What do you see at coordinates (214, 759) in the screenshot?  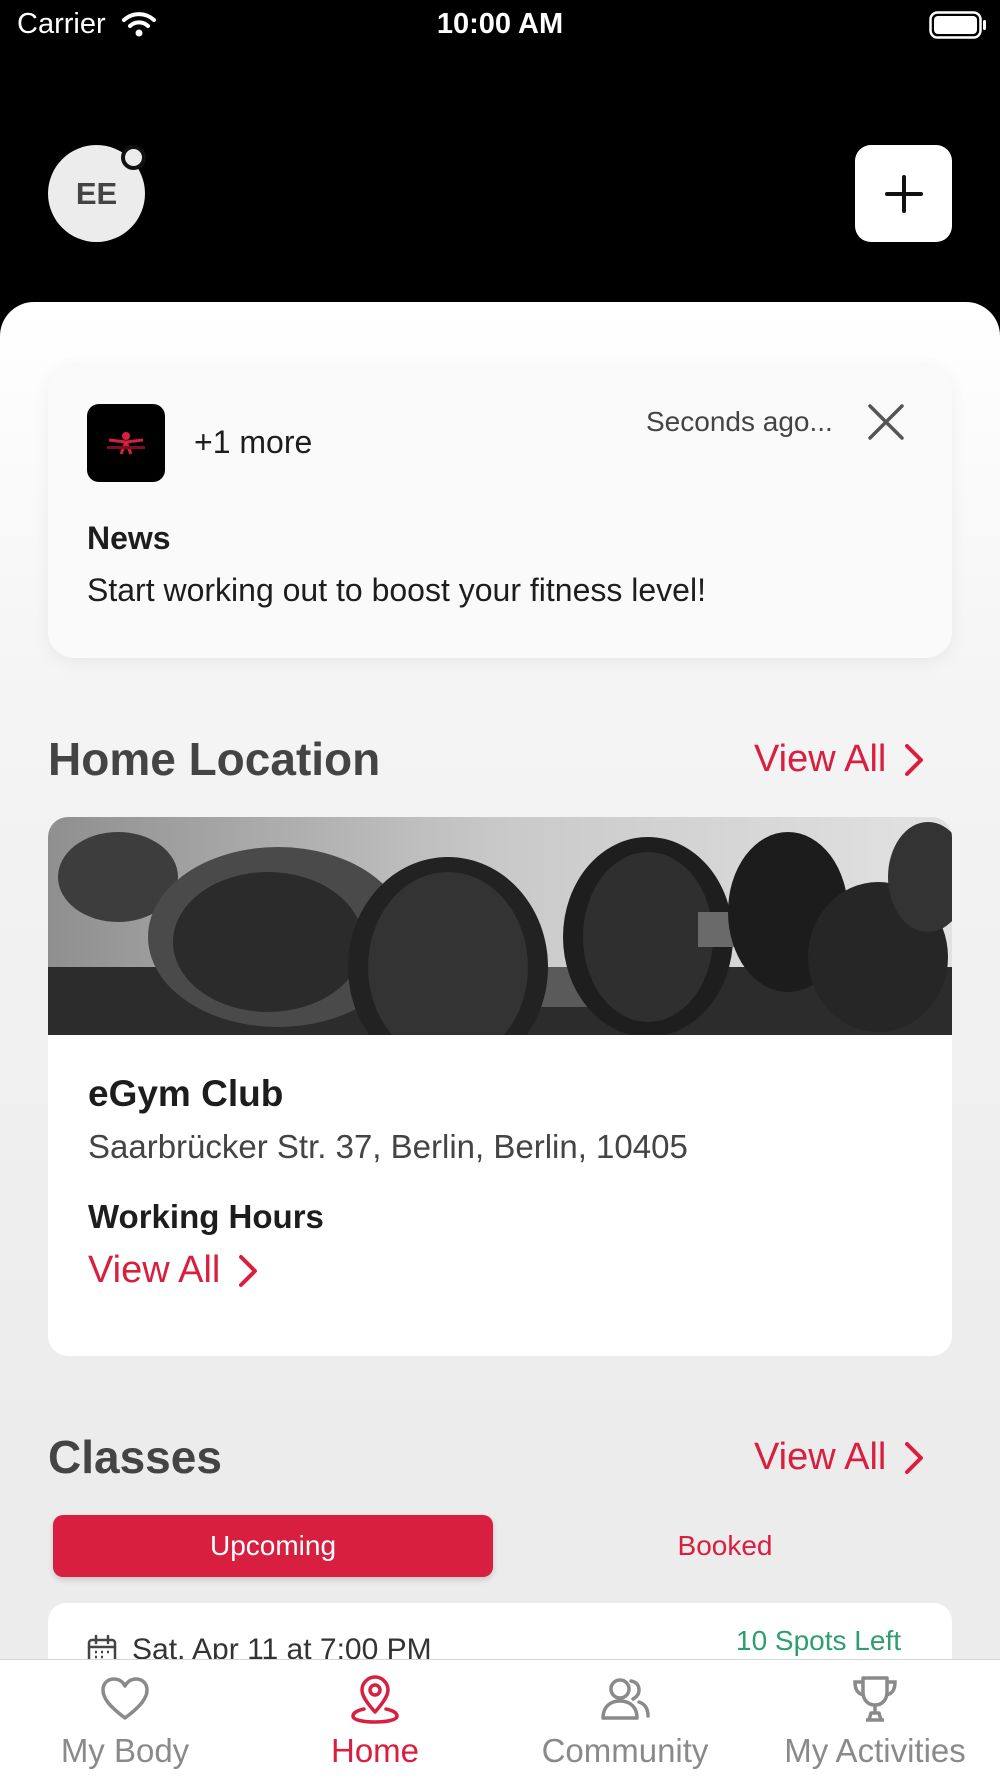 I see `home-location-title: Home Location` at bounding box center [214, 759].